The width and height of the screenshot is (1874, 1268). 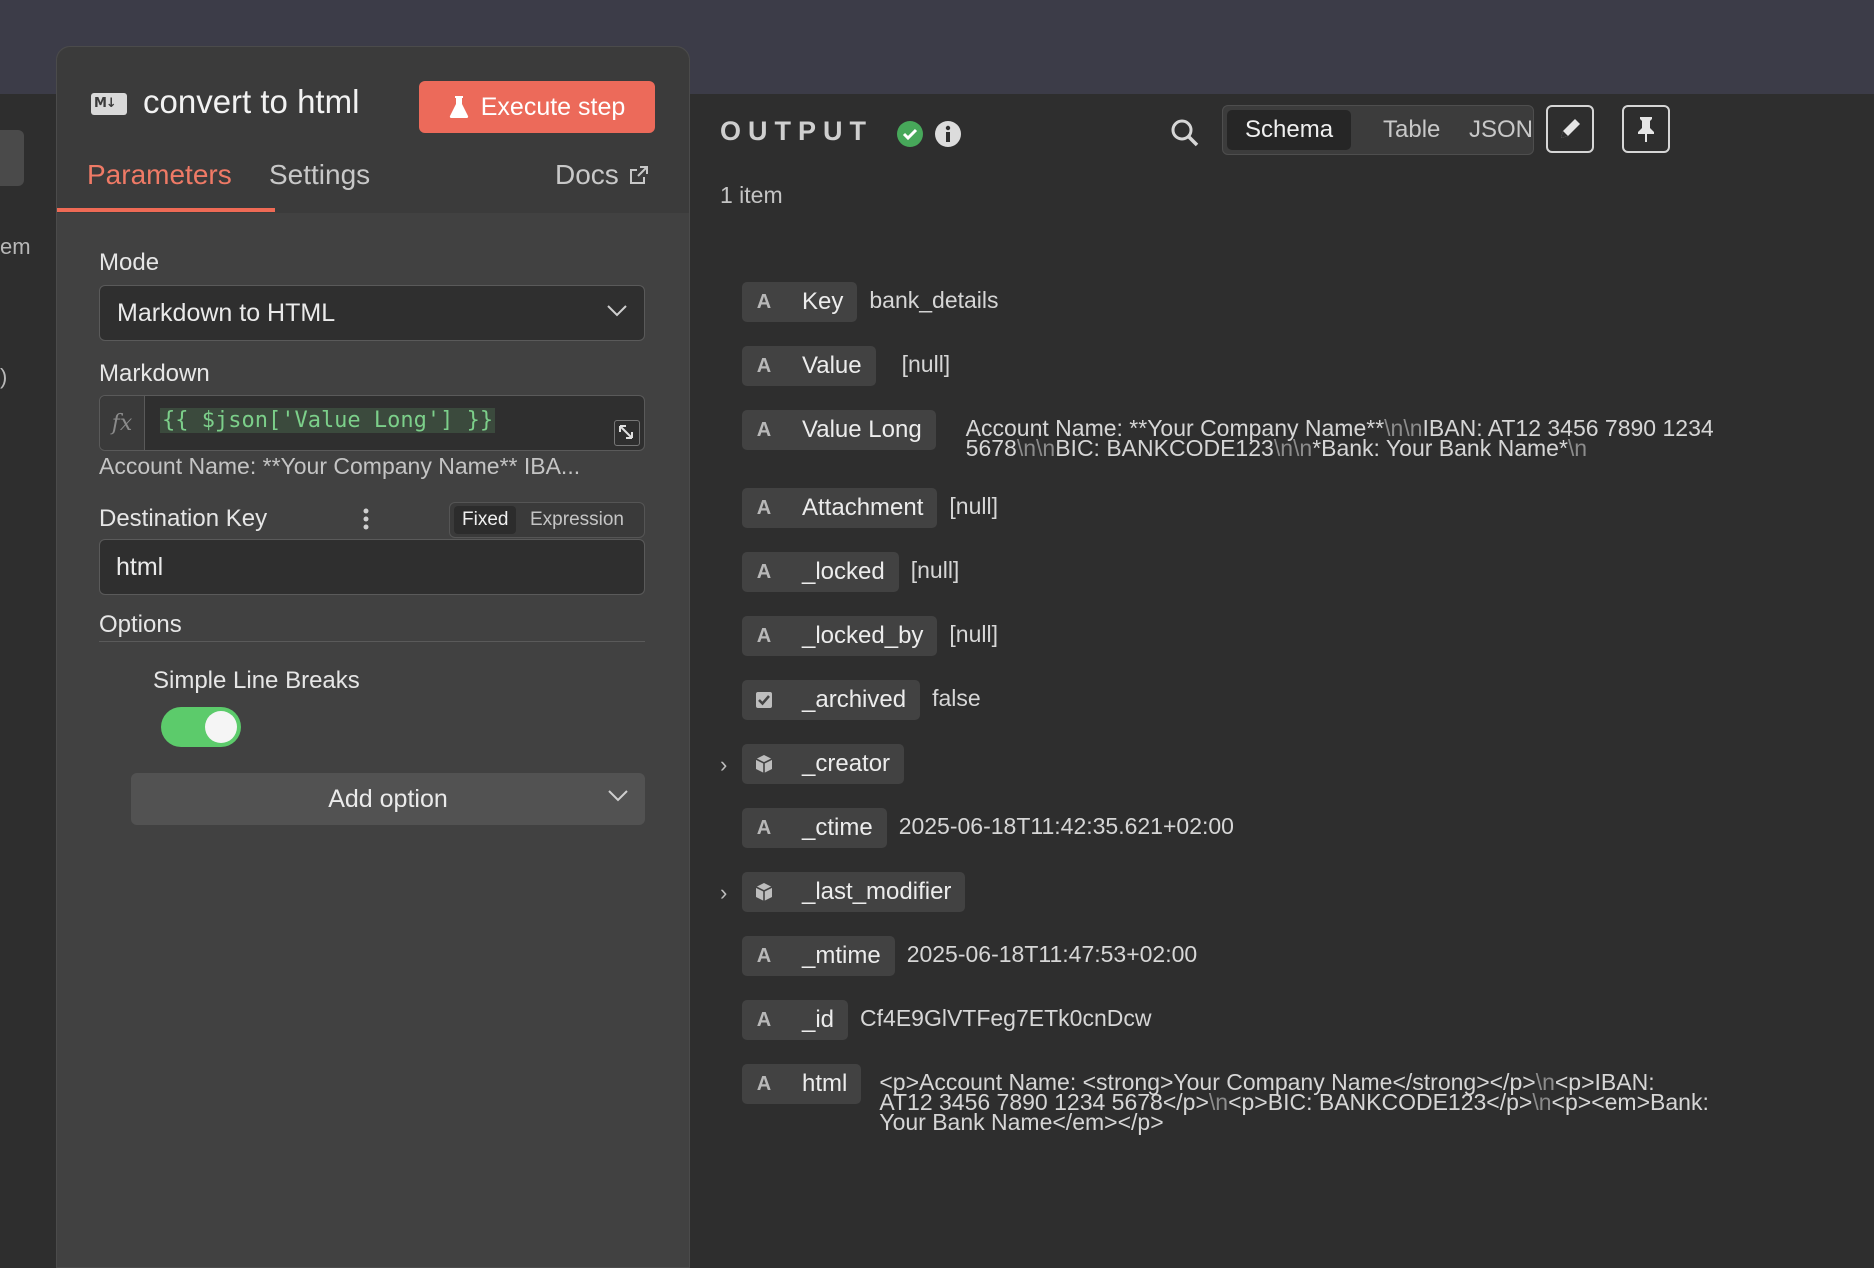 I want to click on tab-parameters: Parameters, so click(x=159, y=175).